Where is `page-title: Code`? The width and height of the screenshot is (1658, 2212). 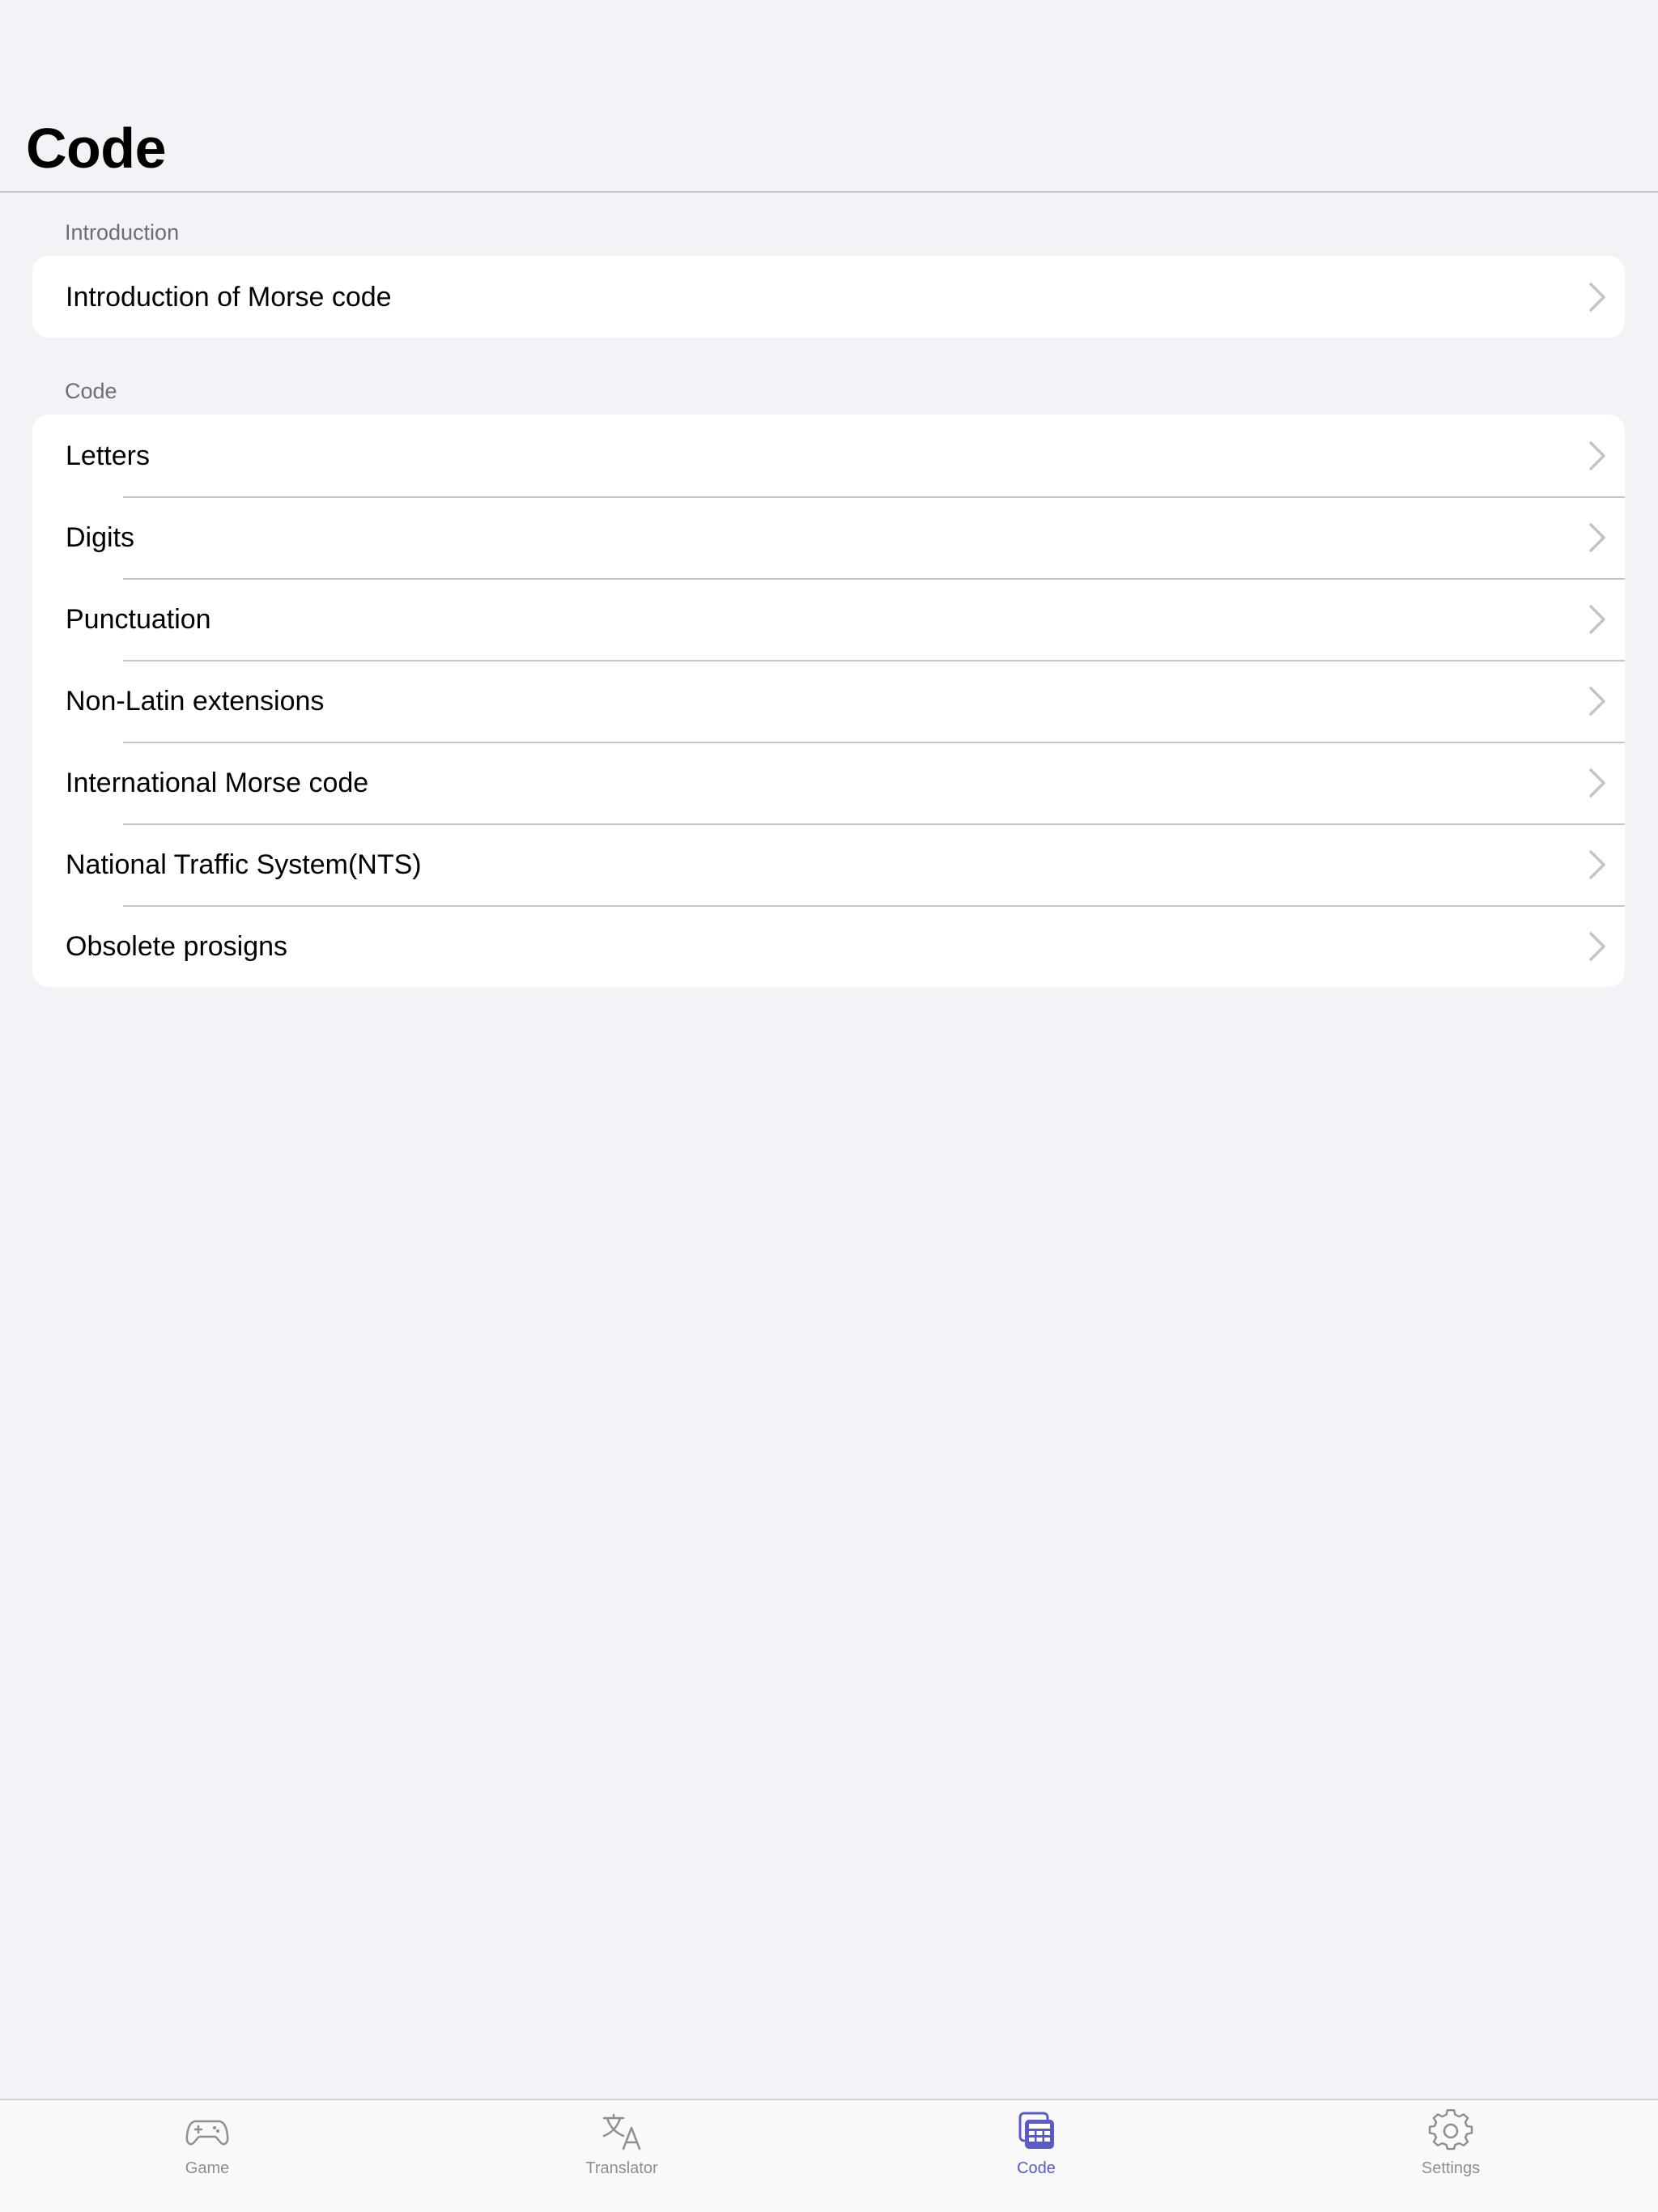
page-title: Code is located at coordinates (96, 148).